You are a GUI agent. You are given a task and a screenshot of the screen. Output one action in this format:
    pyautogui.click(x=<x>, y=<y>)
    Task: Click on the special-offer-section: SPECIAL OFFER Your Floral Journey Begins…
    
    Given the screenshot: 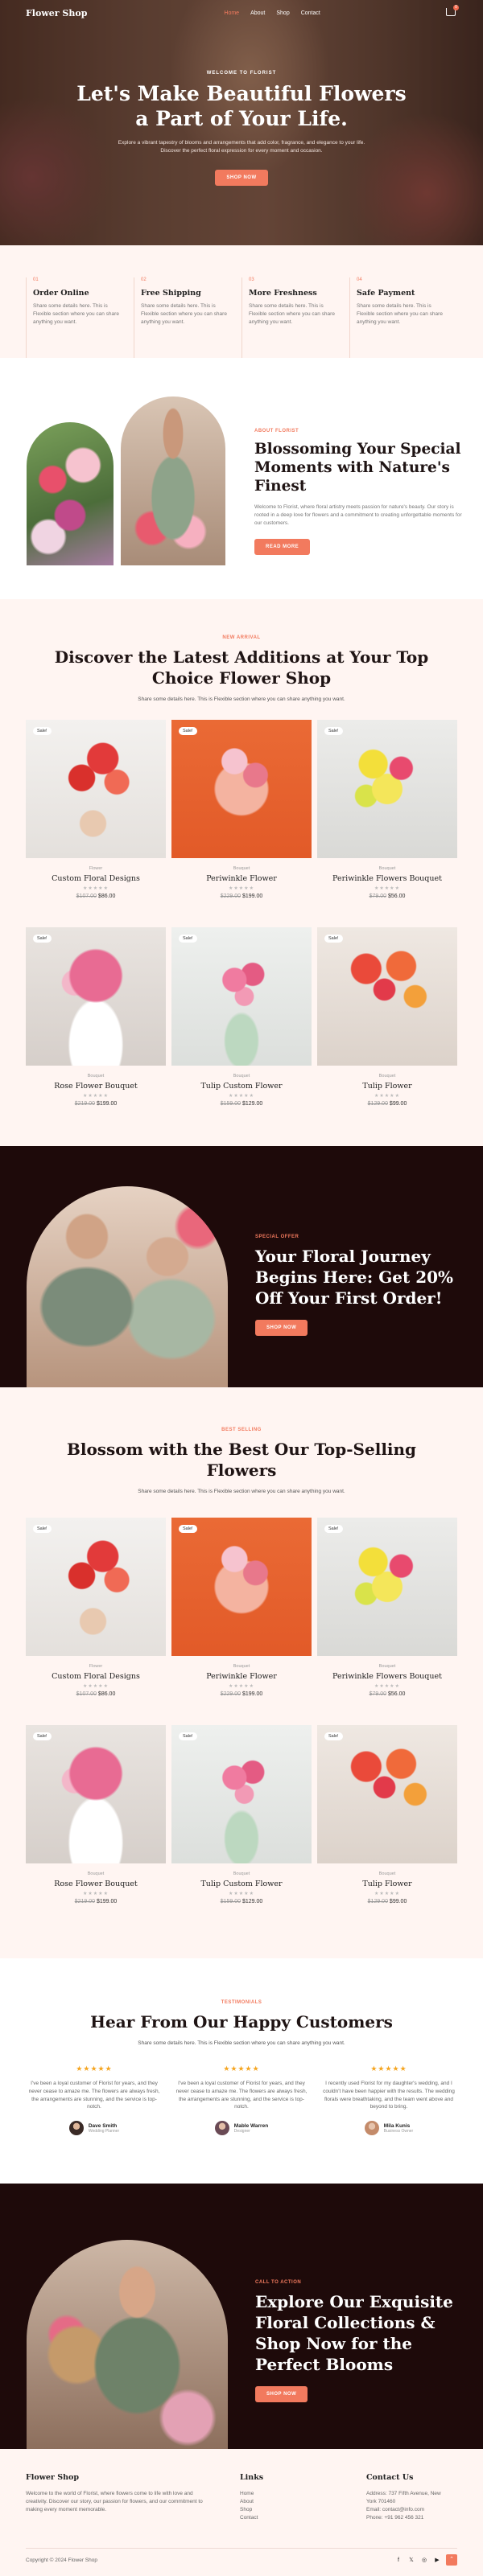 What is the action you would take?
    pyautogui.click(x=242, y=1266)
    